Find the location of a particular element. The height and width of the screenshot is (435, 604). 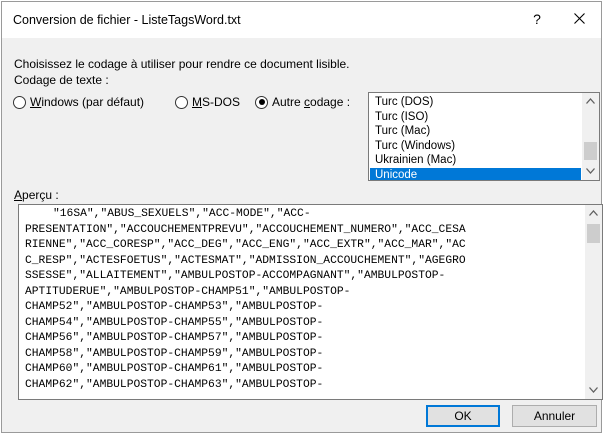

close-button is located at coordinates (580, 19).